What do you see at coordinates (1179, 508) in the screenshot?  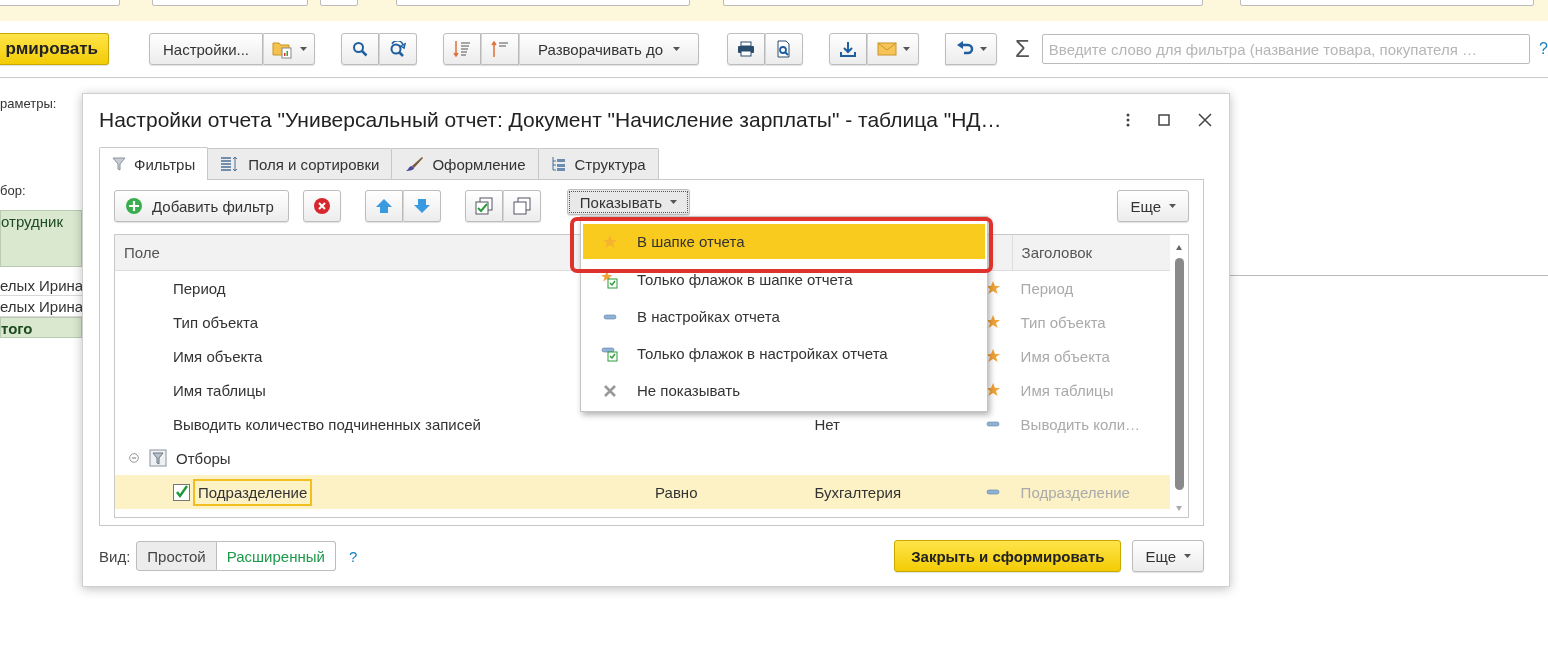 I see `scroll-down-icon` at bounding box center [1179, 508].